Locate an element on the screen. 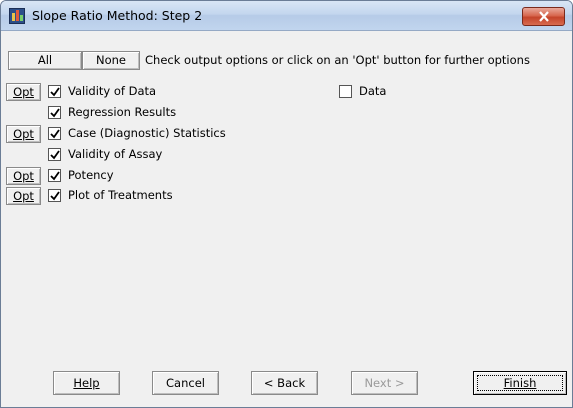 This screenshot has height=408, width=573. checkbox-data is located at coordinates (345, 91).